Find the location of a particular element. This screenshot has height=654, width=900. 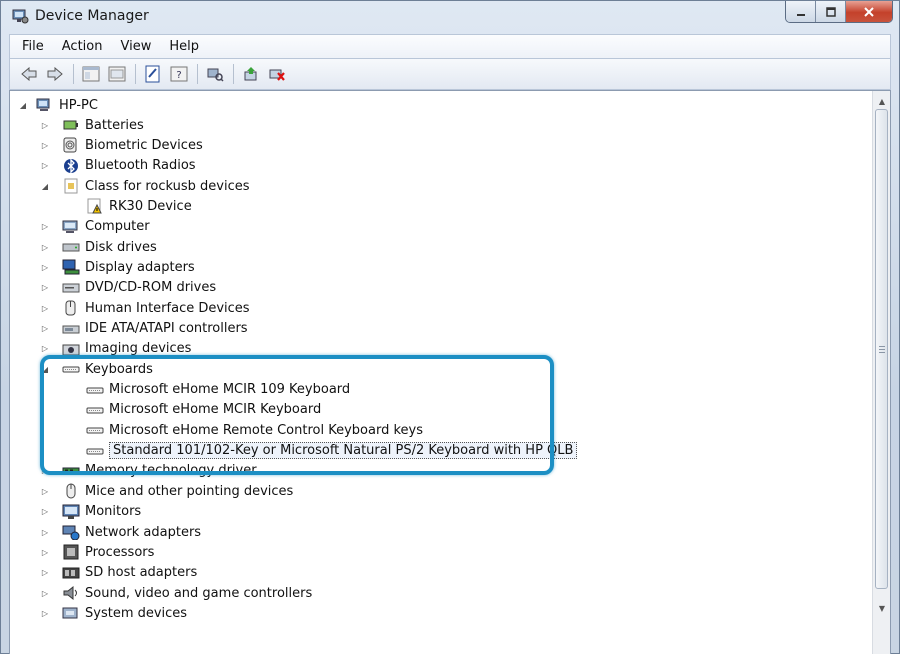

processor-icon is located at coordinates (71, 552).